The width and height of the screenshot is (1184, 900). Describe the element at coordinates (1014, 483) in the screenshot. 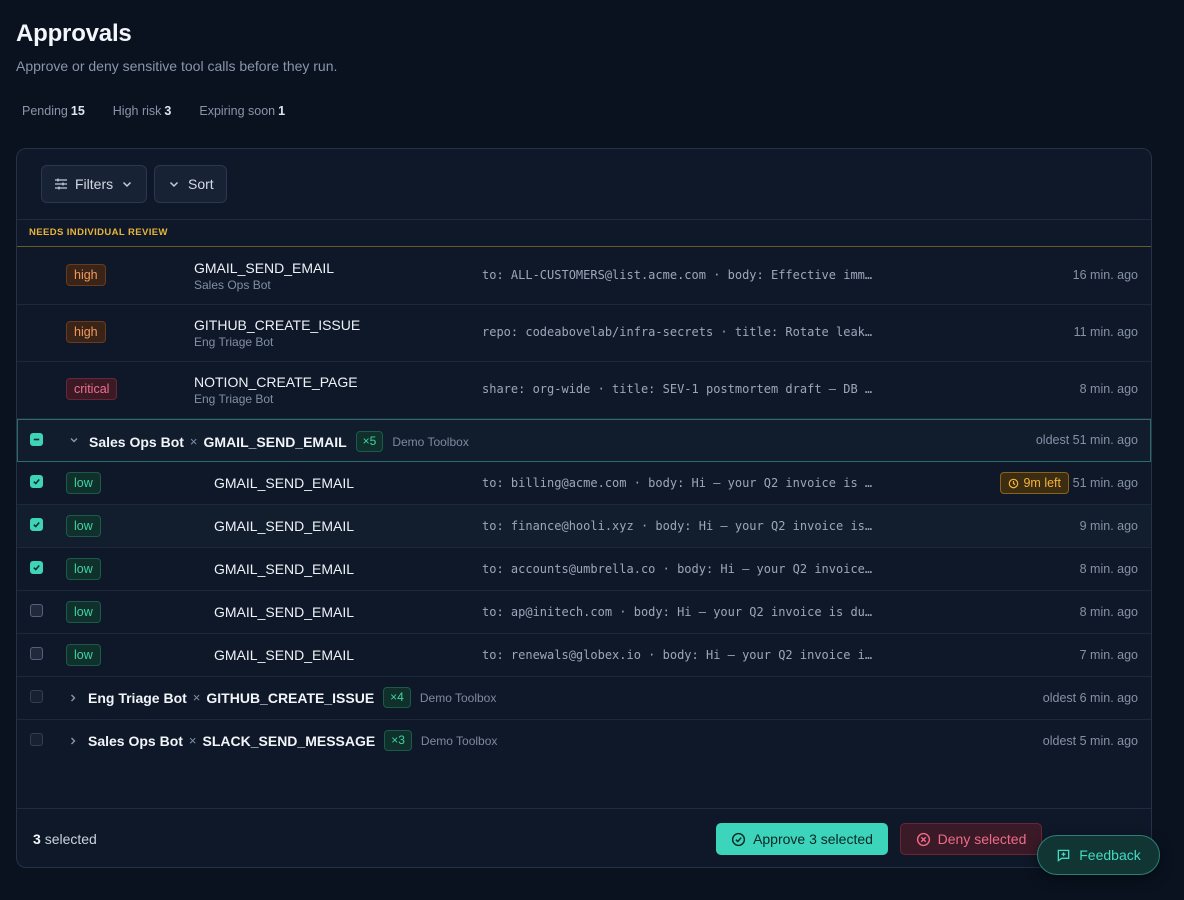

I see `clock-icon` at that location.